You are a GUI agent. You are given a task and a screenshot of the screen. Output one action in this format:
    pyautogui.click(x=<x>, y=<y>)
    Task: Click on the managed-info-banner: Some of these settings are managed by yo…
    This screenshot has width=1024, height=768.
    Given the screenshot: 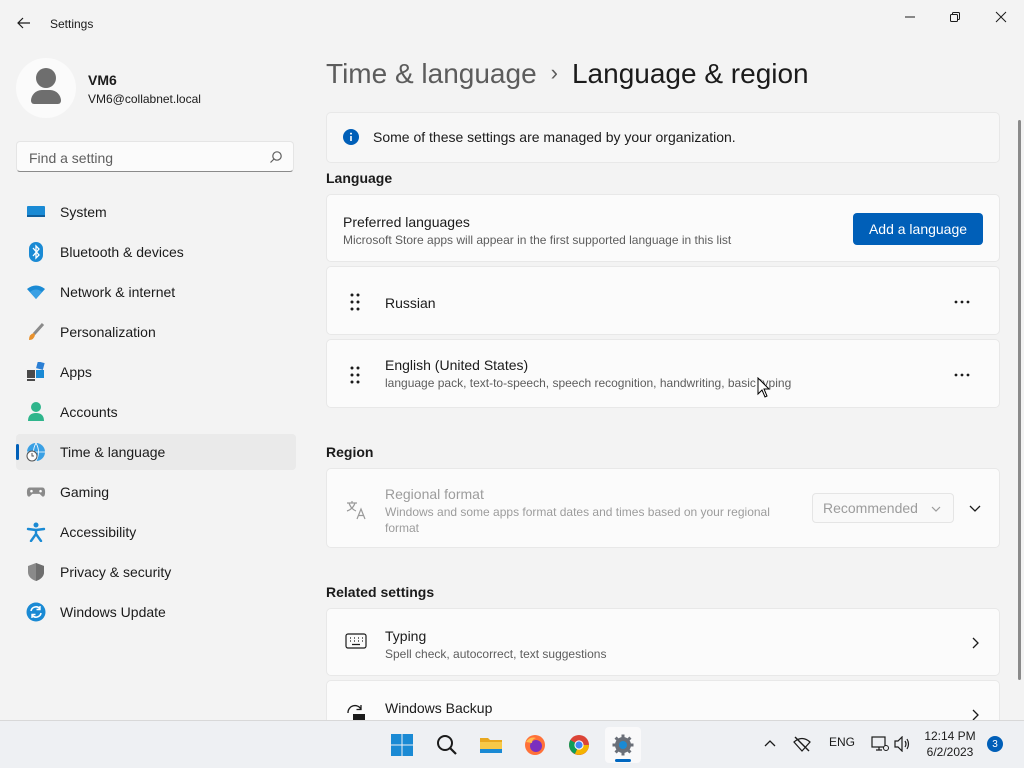 What is the action you would take?
    pyautogui.click(x=663, y=137)
    